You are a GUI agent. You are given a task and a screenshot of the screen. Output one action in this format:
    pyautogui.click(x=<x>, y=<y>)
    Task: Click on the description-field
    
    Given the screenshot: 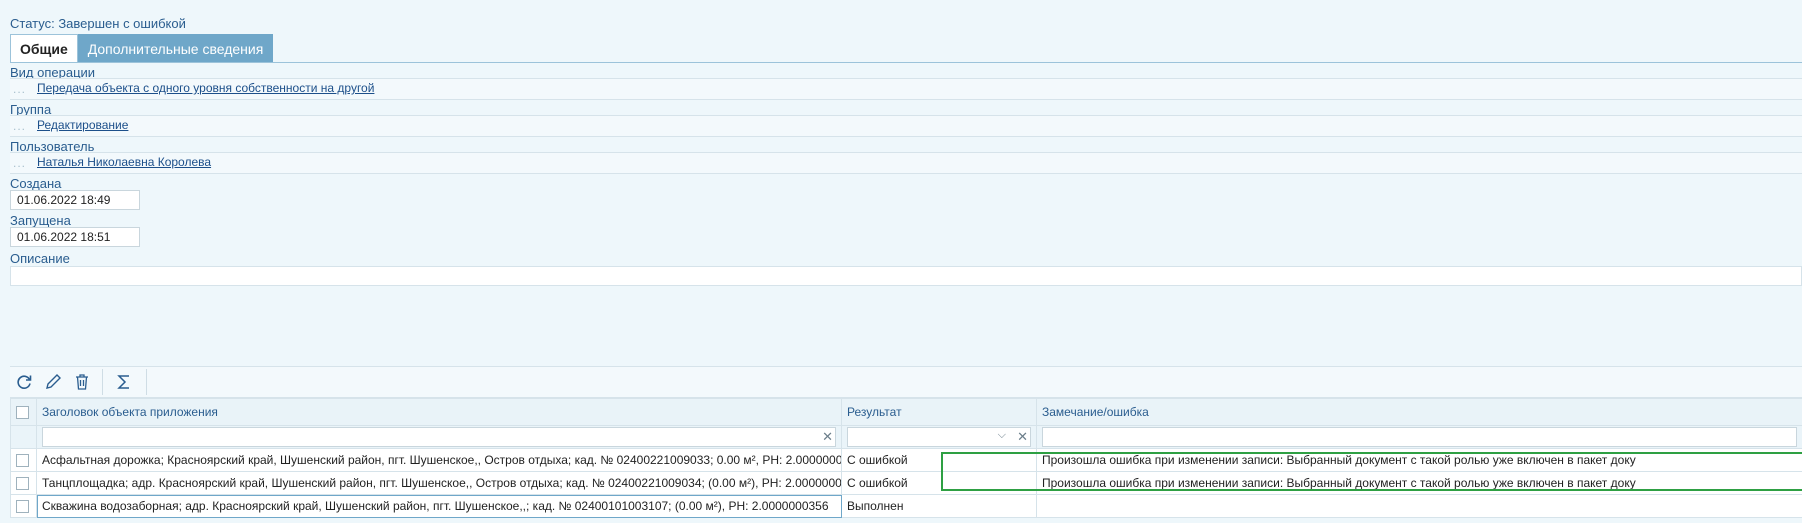 What is the action you would take?
    pyautogui.click(x=906, y=276)
    